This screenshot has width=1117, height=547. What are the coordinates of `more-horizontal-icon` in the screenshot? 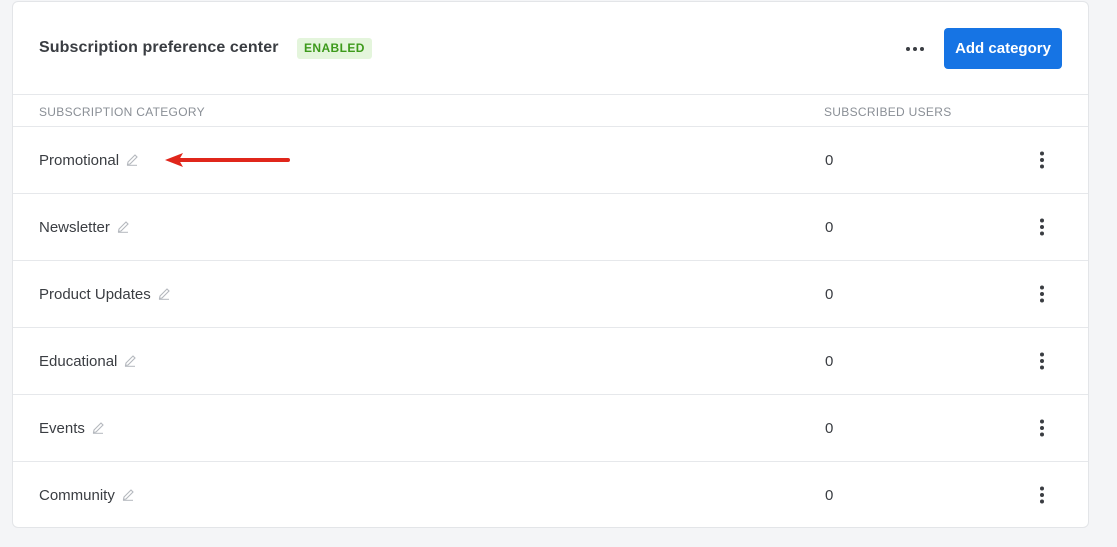 It's located at (915, 49).